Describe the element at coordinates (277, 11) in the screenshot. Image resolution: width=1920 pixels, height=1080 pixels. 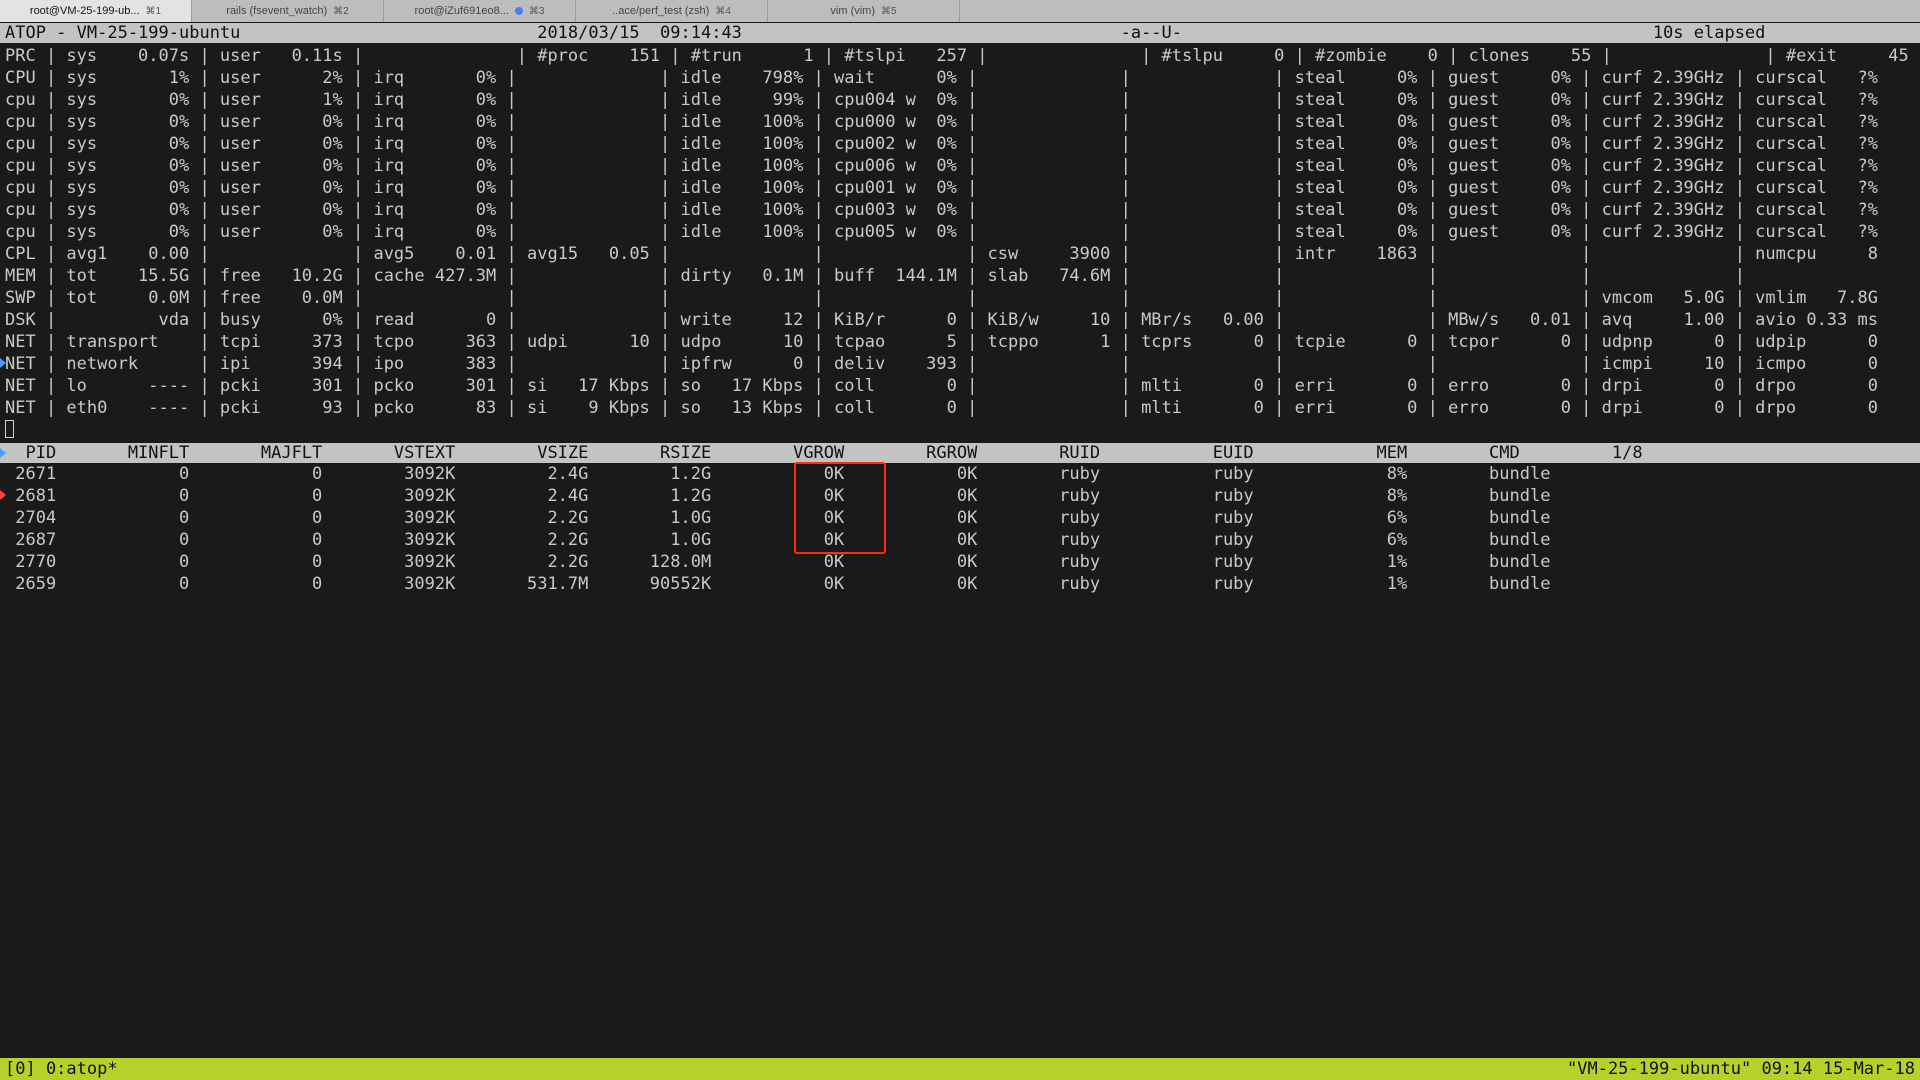
I see `tab-title: rails (fsevent_watch)` at that location.